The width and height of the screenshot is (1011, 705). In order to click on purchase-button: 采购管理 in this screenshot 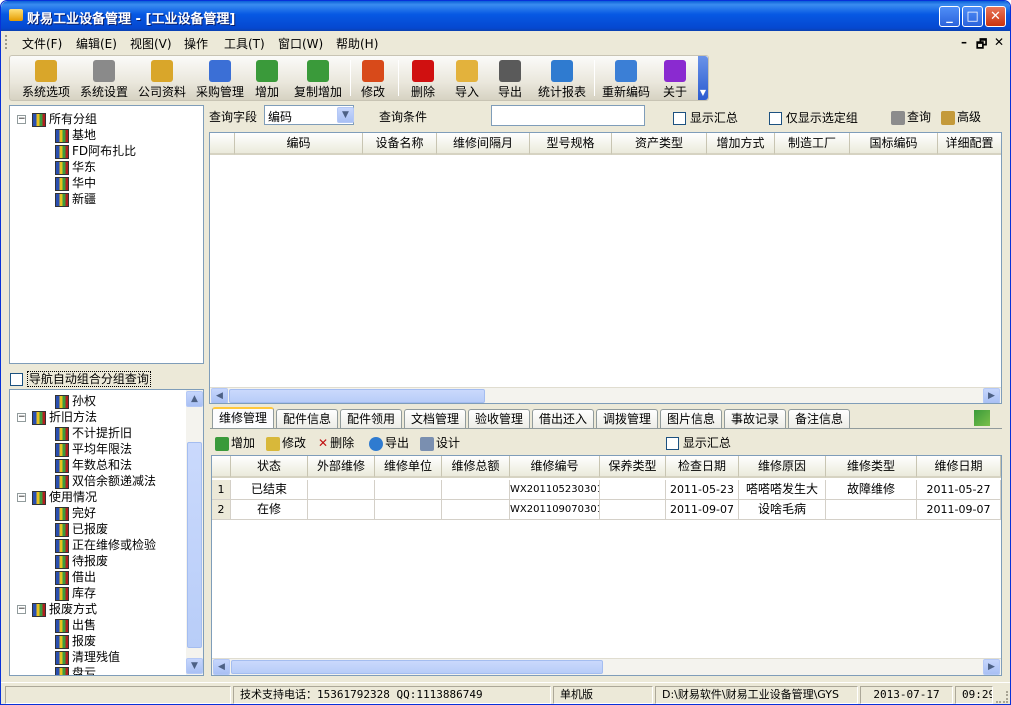, I will do `click(220, 79)`.